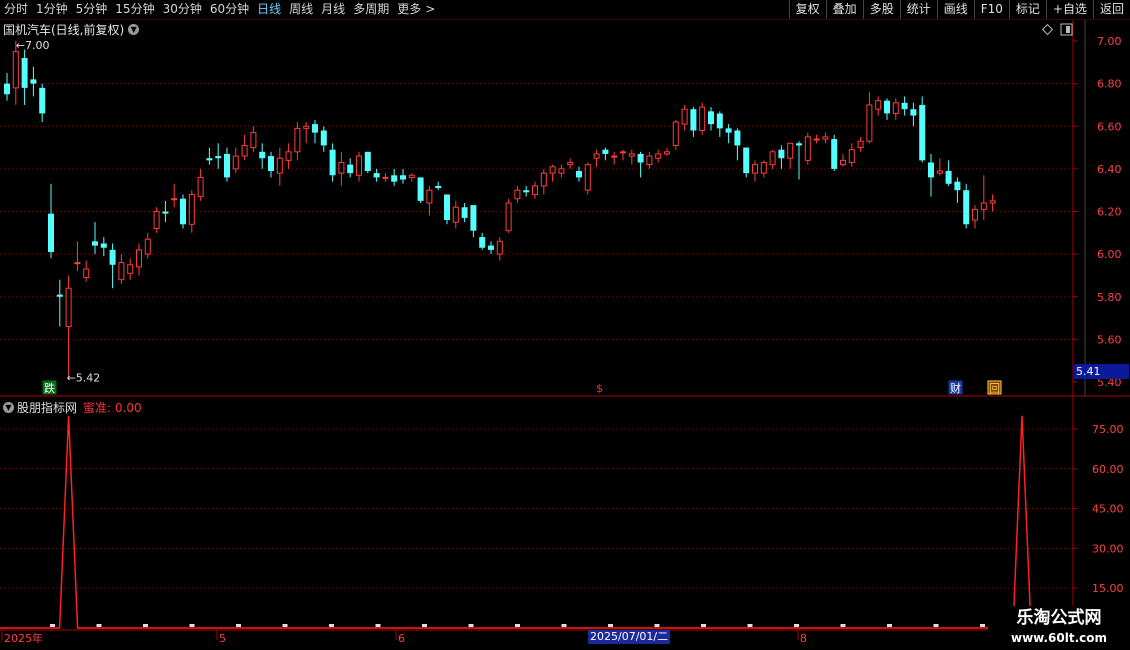  What do you see at coordinates (1109, 41) in the screenshot?
I see `y-tick-label: 7.00` at bounding box center [1109, 41].